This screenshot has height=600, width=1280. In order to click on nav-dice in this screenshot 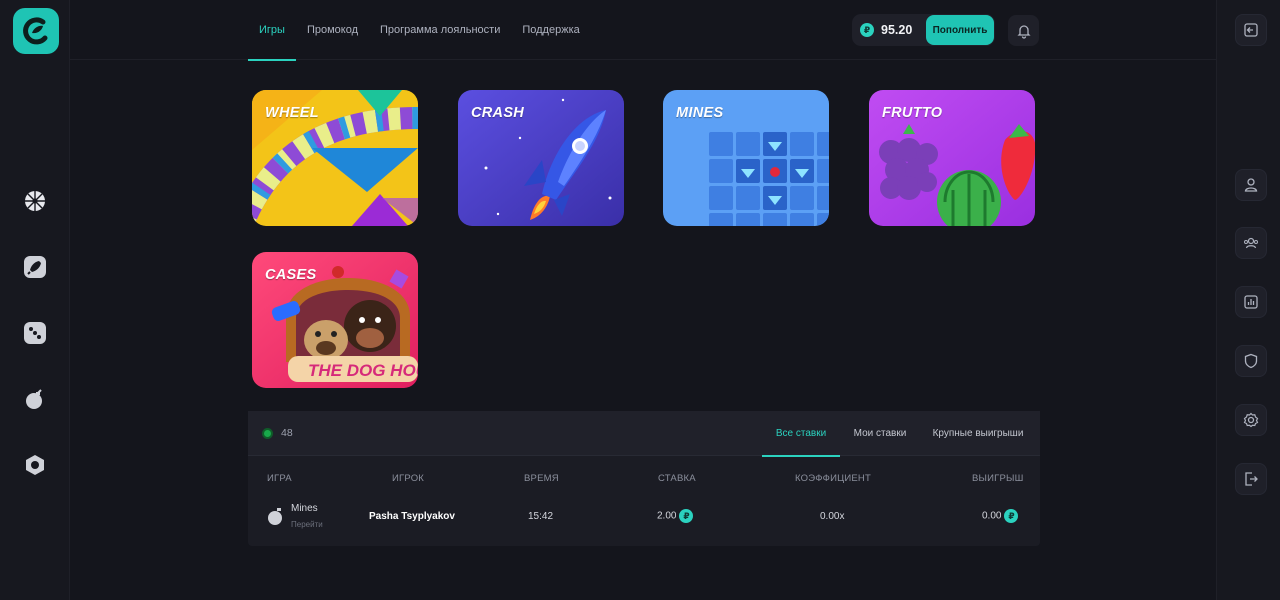, I will do `click(35, 333)`.